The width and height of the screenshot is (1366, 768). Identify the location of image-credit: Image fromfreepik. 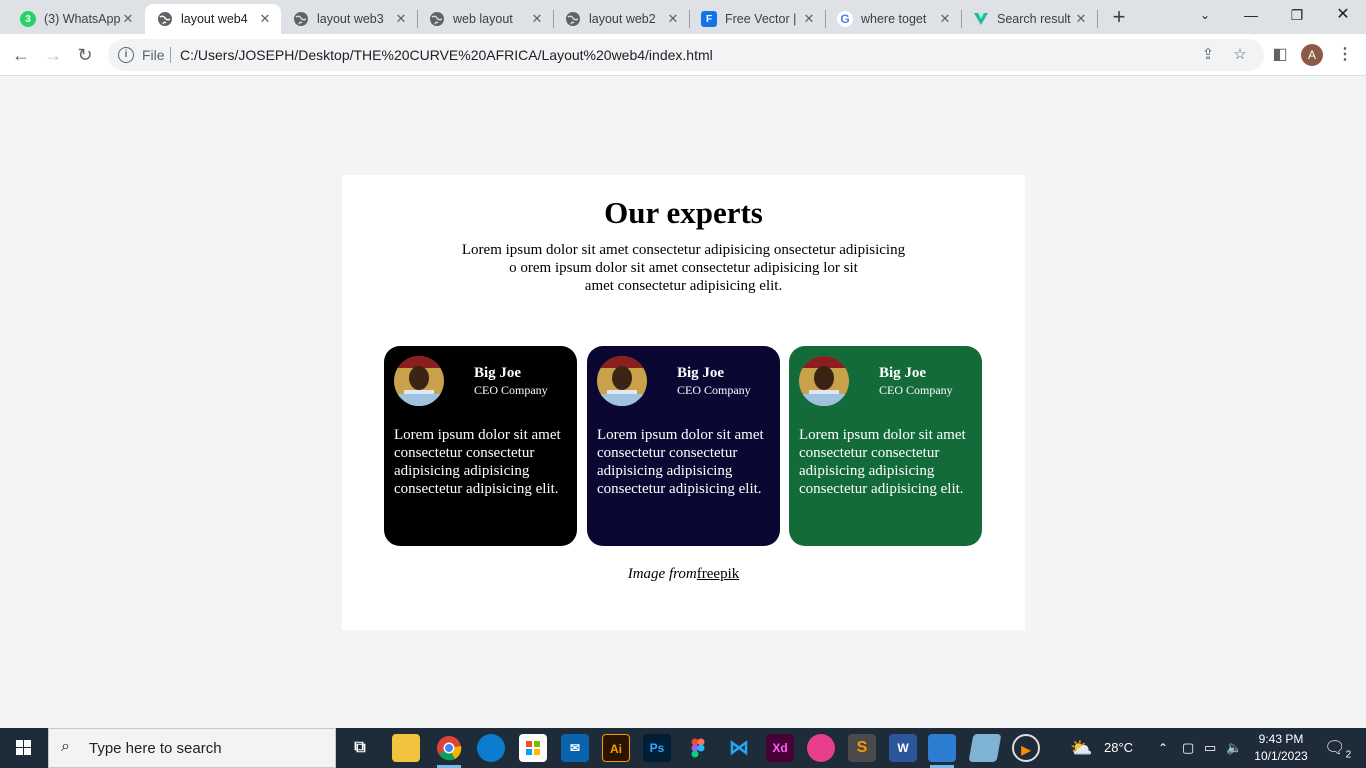
(683, 574).